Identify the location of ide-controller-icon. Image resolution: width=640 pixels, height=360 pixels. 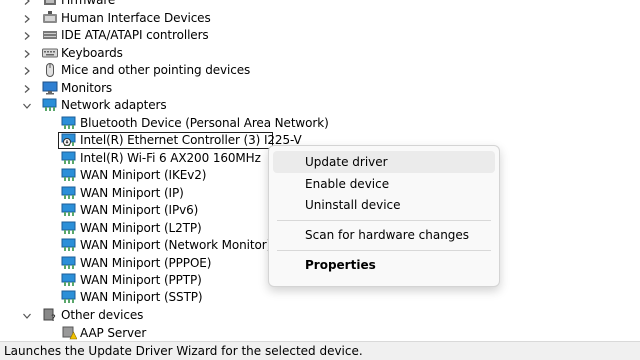
(50, 35).